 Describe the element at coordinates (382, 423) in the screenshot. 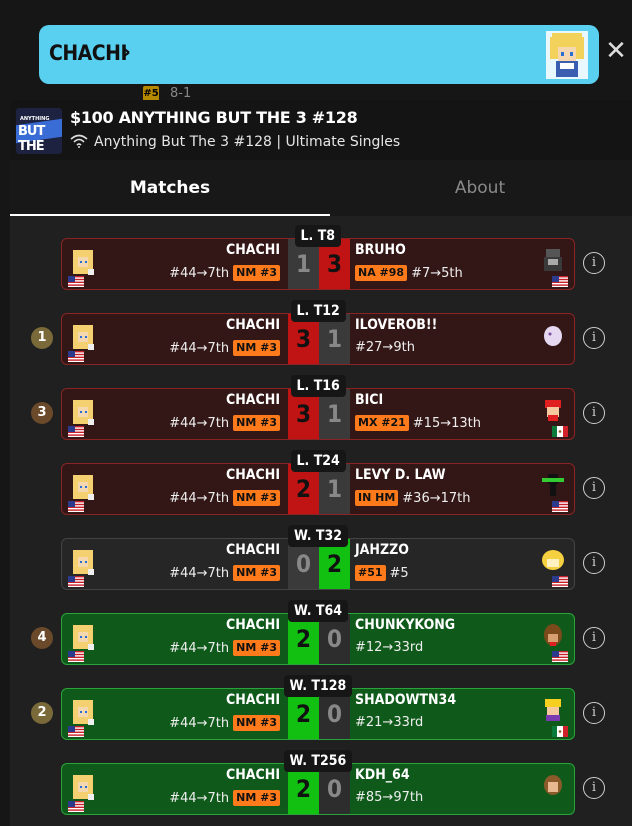

I see `opponent-region-tag: MX #21` at that location.